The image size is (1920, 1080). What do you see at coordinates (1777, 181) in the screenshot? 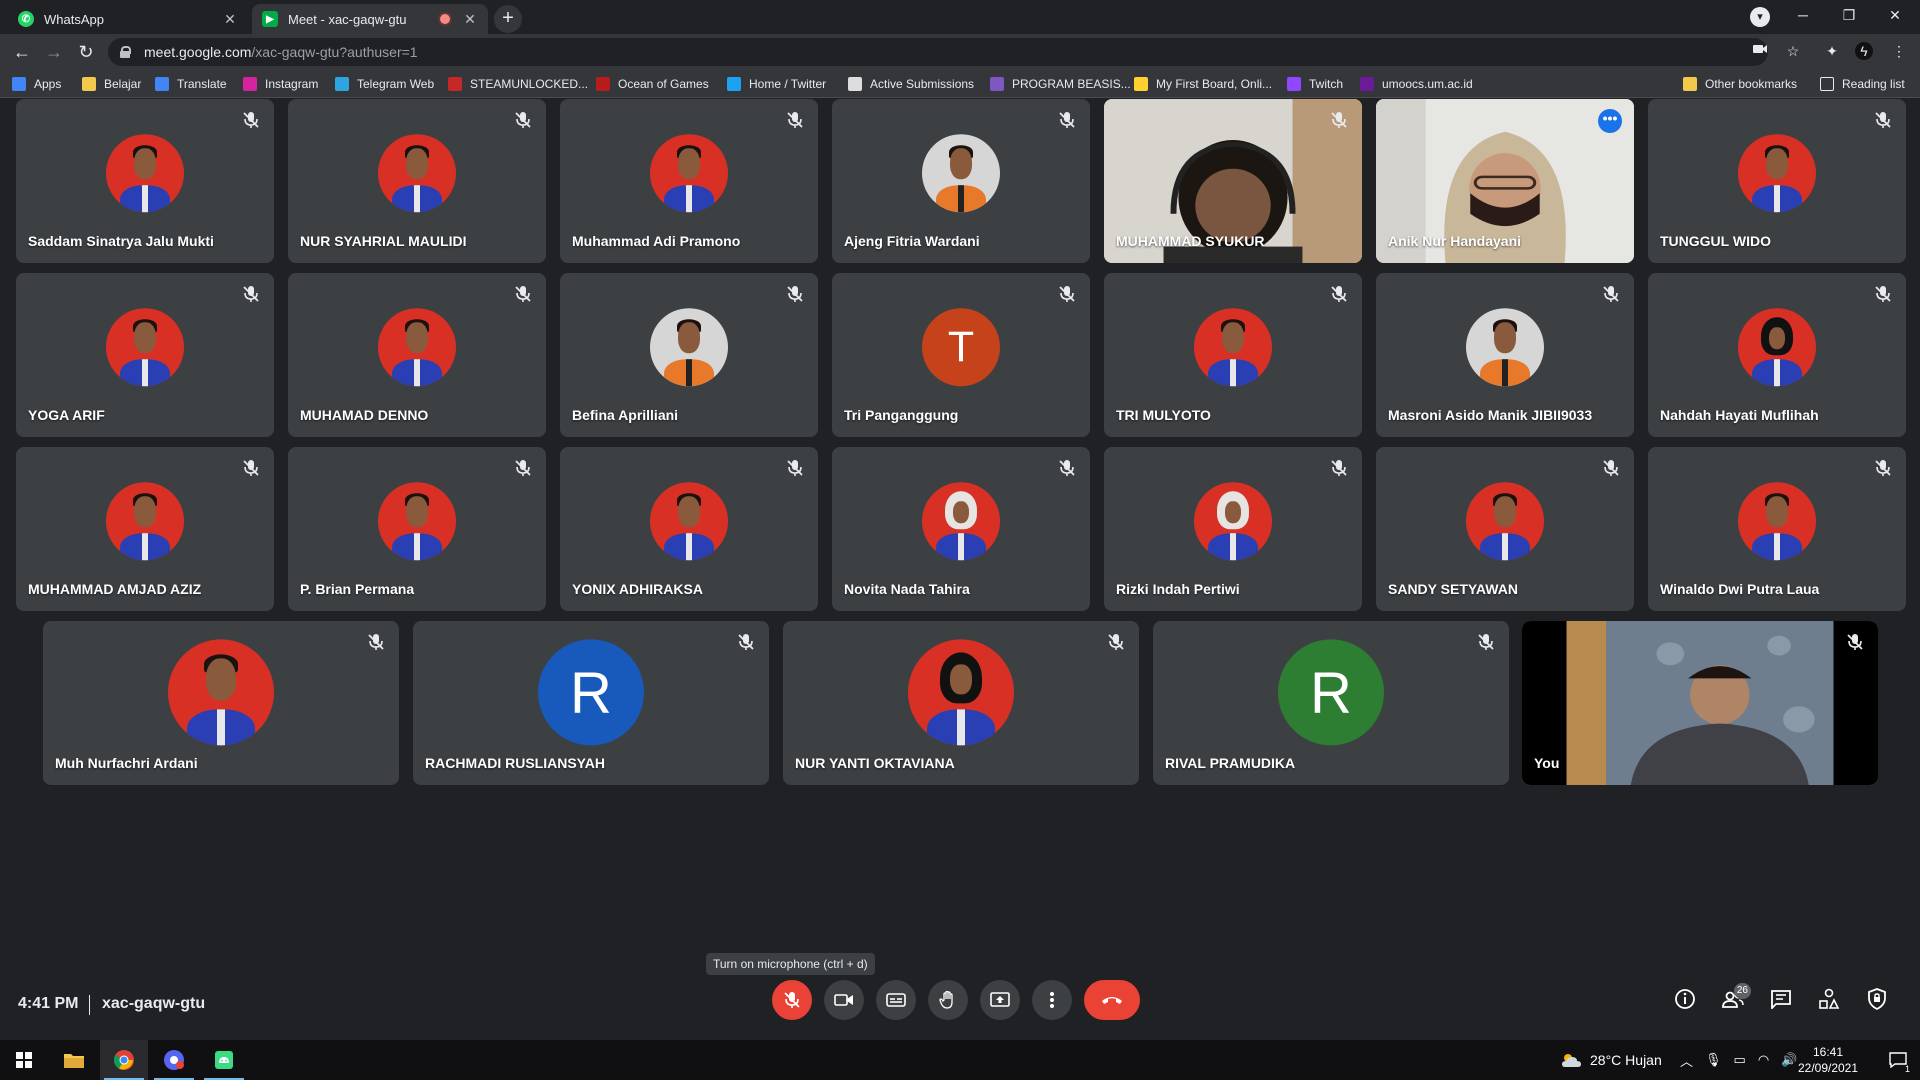
I see `participant-tile-tunggul-wido: TUNGGUL WIDO` at bounding box center [1777, 181].